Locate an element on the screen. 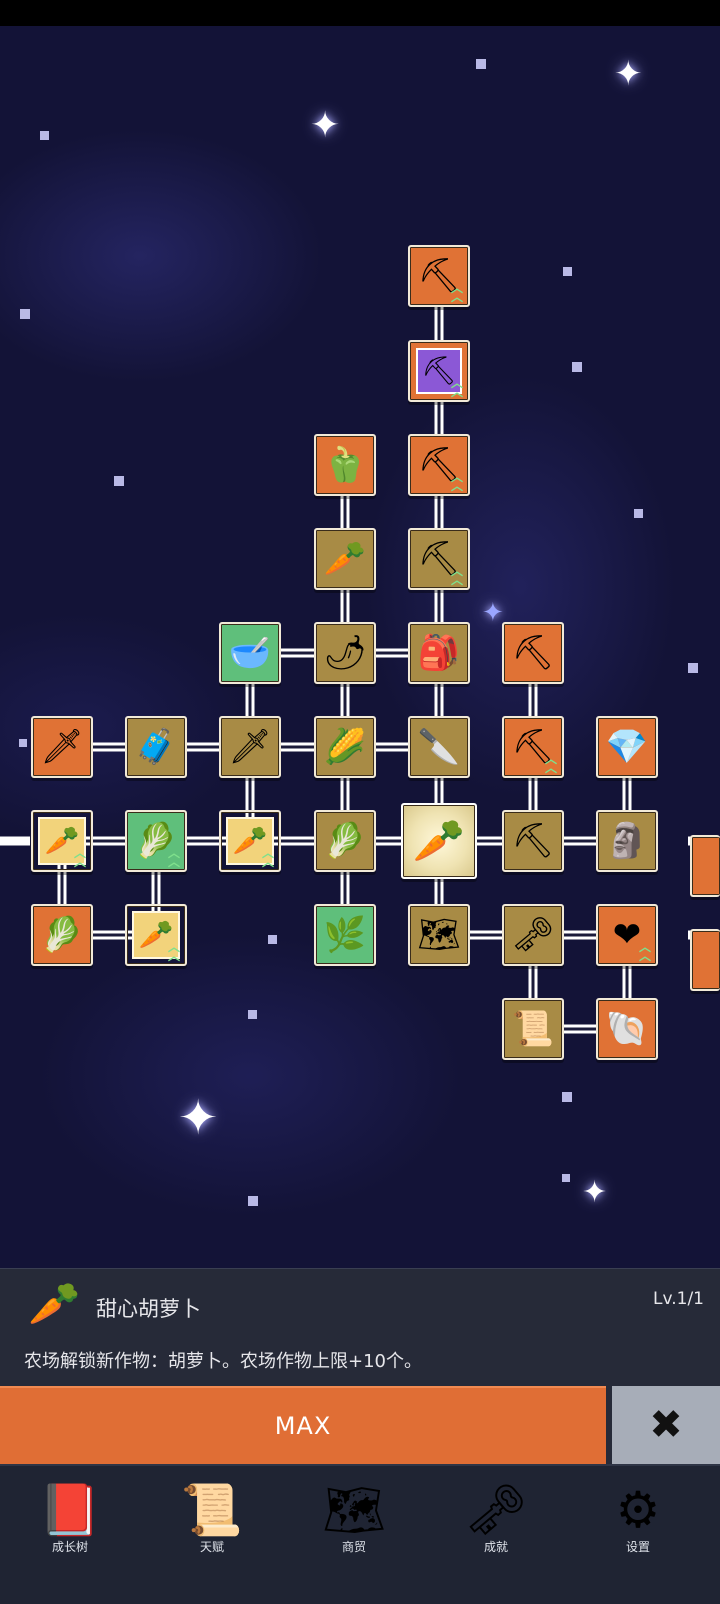 The height and width of the screenshot is (1604, 720). skill-node-sword-1: 🗡 is located at coordinates (62, 747).